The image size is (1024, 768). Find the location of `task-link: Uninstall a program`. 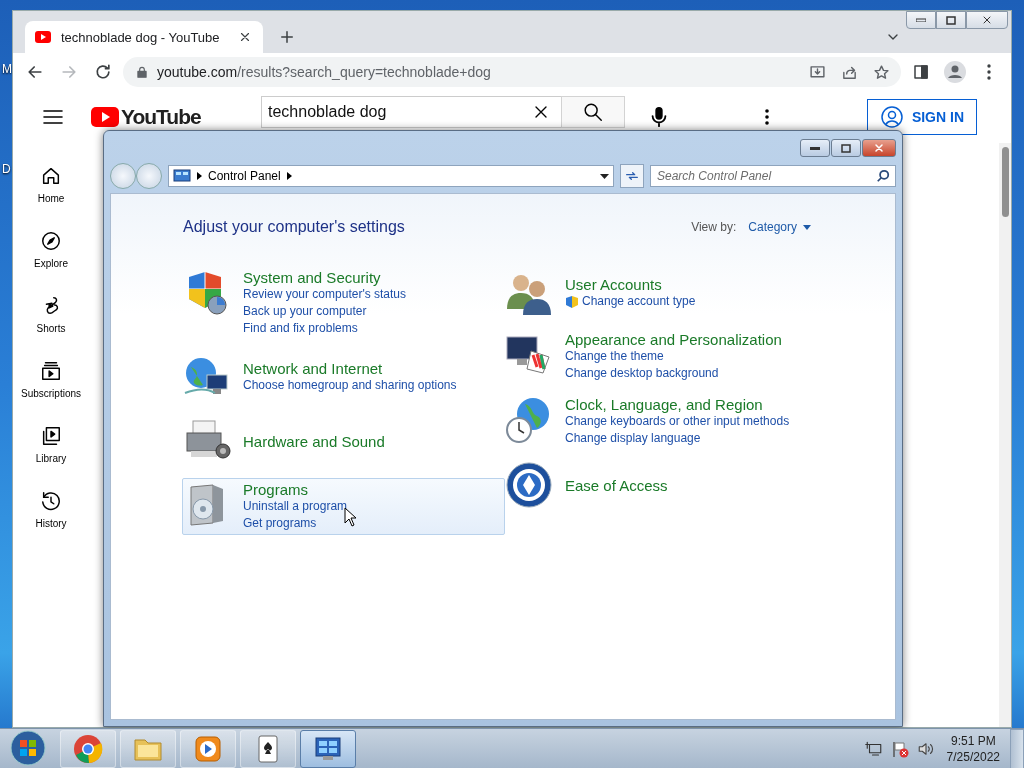

task-link: Uninstall a program is located at coordinates (295, 506).